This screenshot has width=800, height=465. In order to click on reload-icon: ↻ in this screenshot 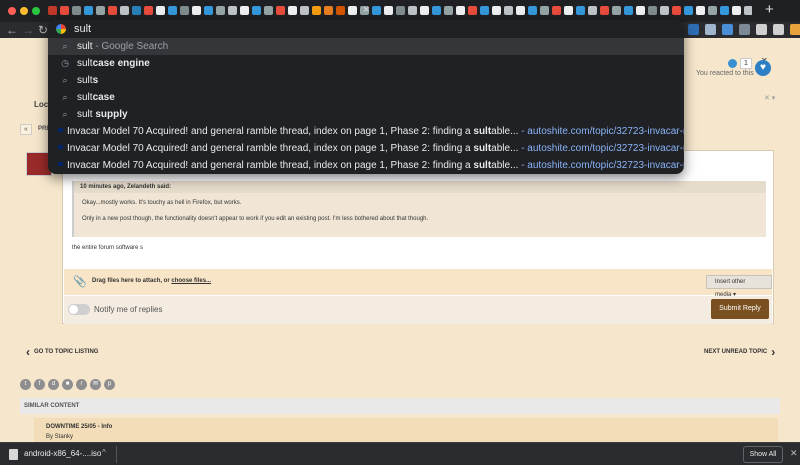, I will do `click(43, 30)`.